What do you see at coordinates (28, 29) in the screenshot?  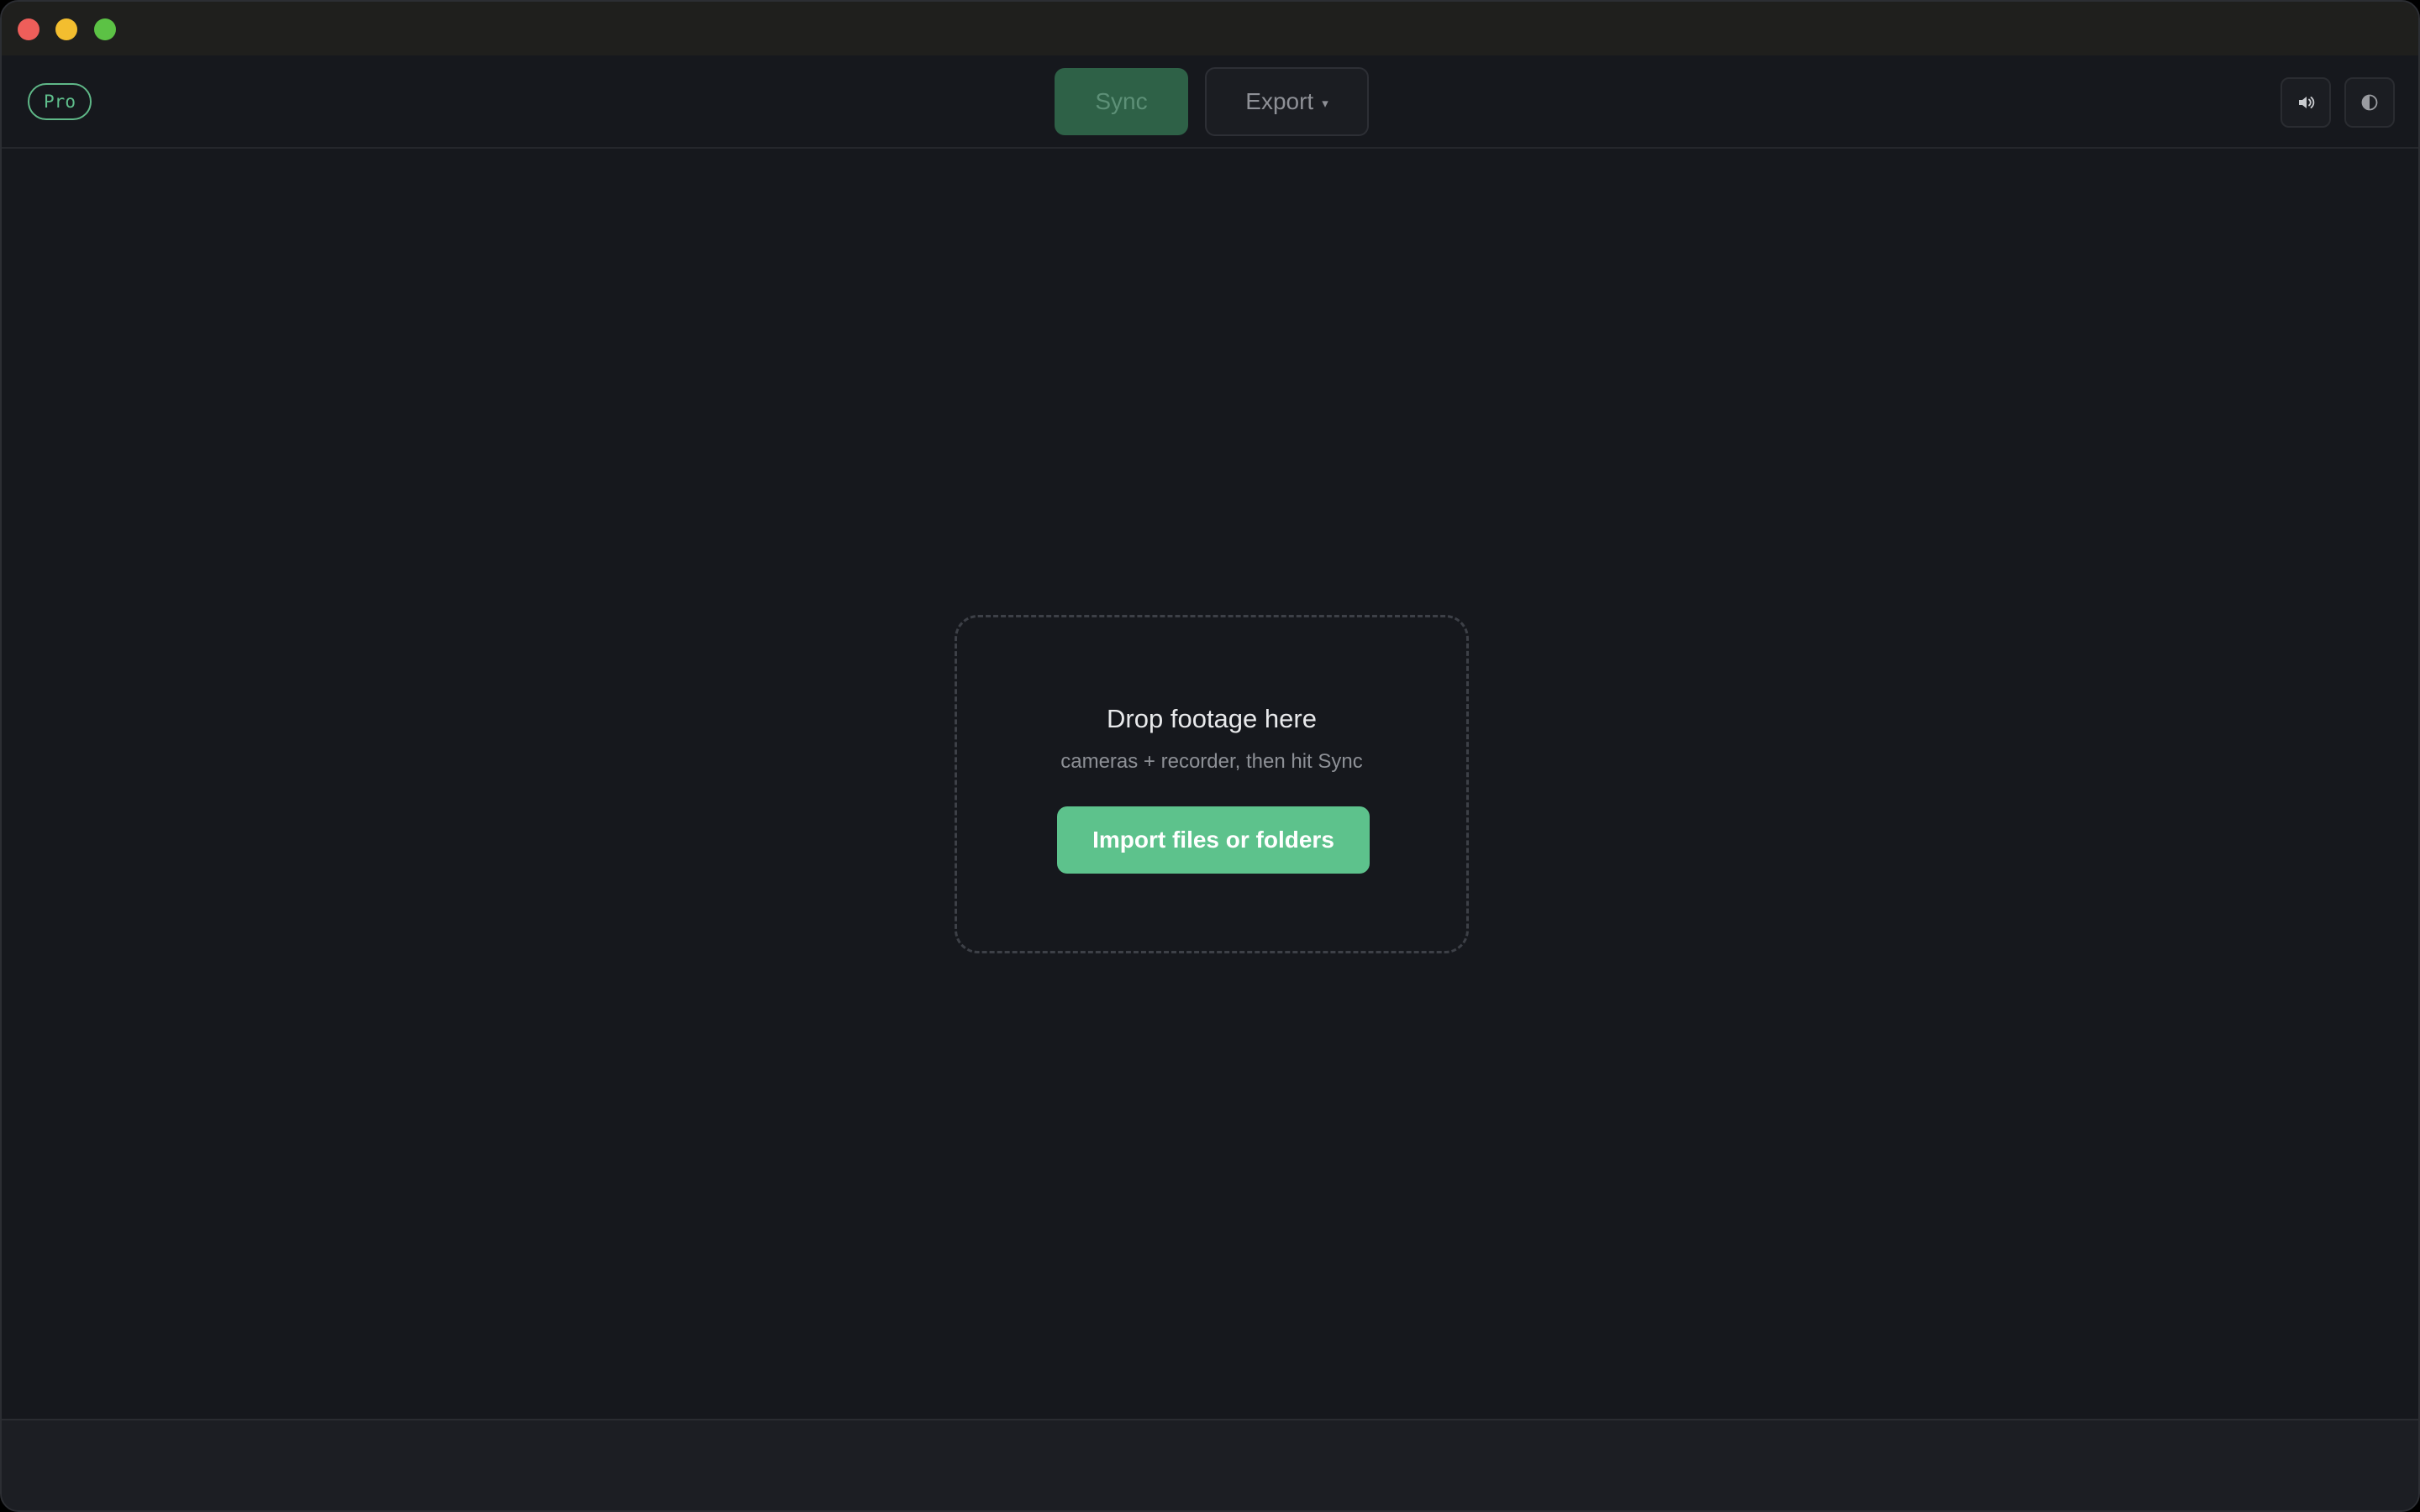 I see `close-window-button` at bounding box center [28, 29].